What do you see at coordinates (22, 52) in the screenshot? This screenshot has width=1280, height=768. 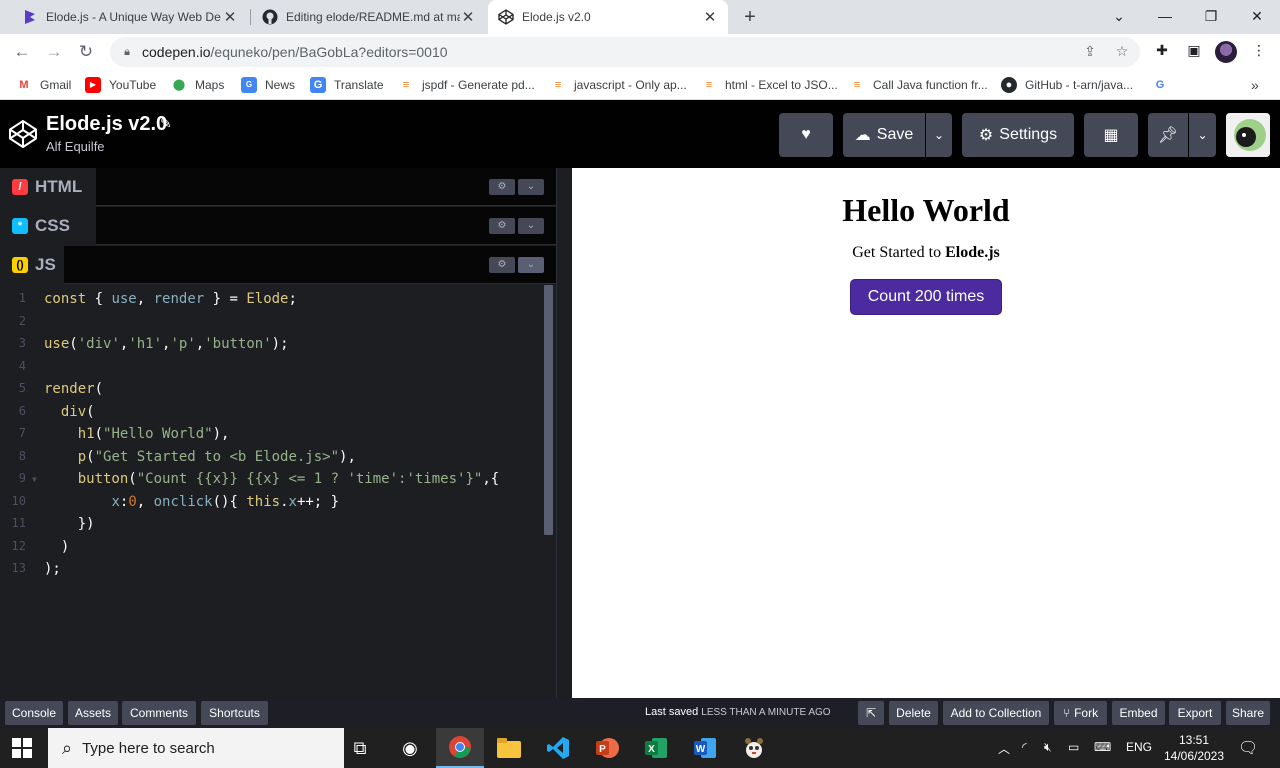 I see `back-arrow-icon: ←` at bounding box center [22, 52].